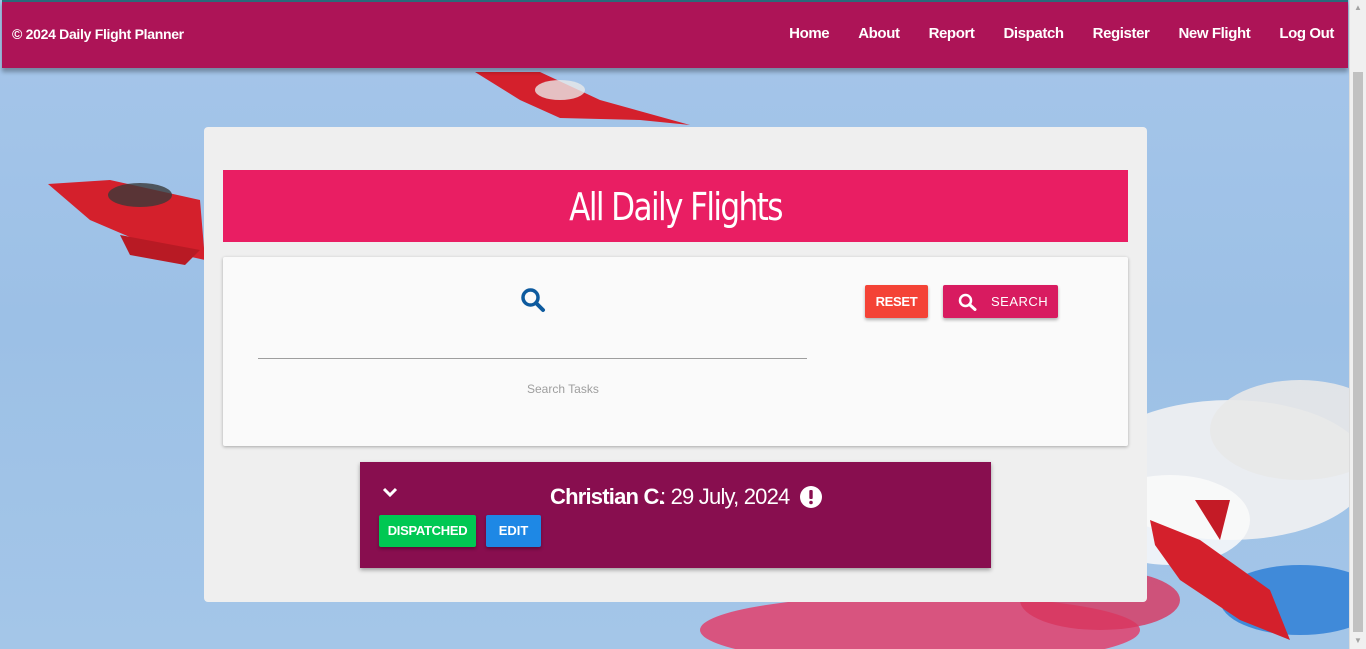 This screenshot has width=1366, height=649. What do you see at coordinates (952, 33) in the screenshot?
I see `nav-report-link: Report` at bounding box center [952, 33].